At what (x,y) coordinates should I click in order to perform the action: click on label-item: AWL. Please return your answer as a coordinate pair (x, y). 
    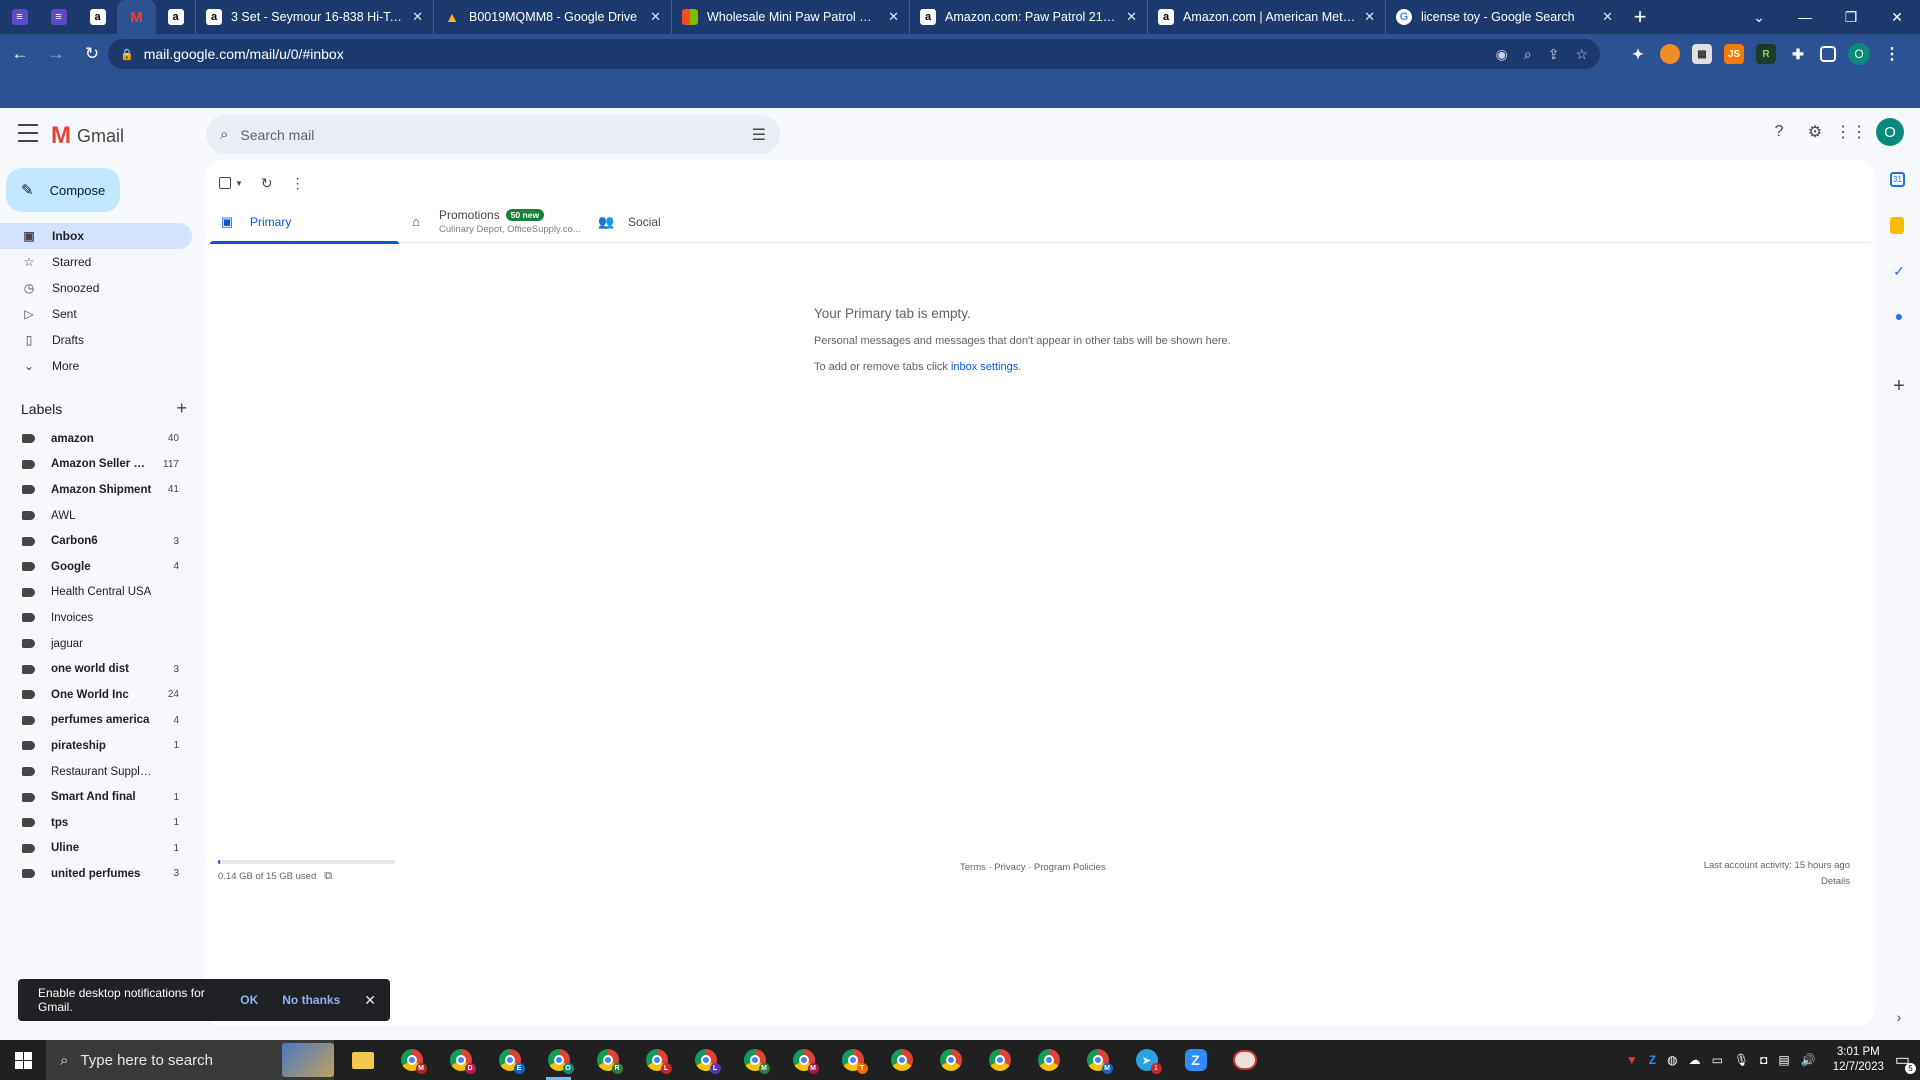
    Looking at the image, I should click on (96, 516).